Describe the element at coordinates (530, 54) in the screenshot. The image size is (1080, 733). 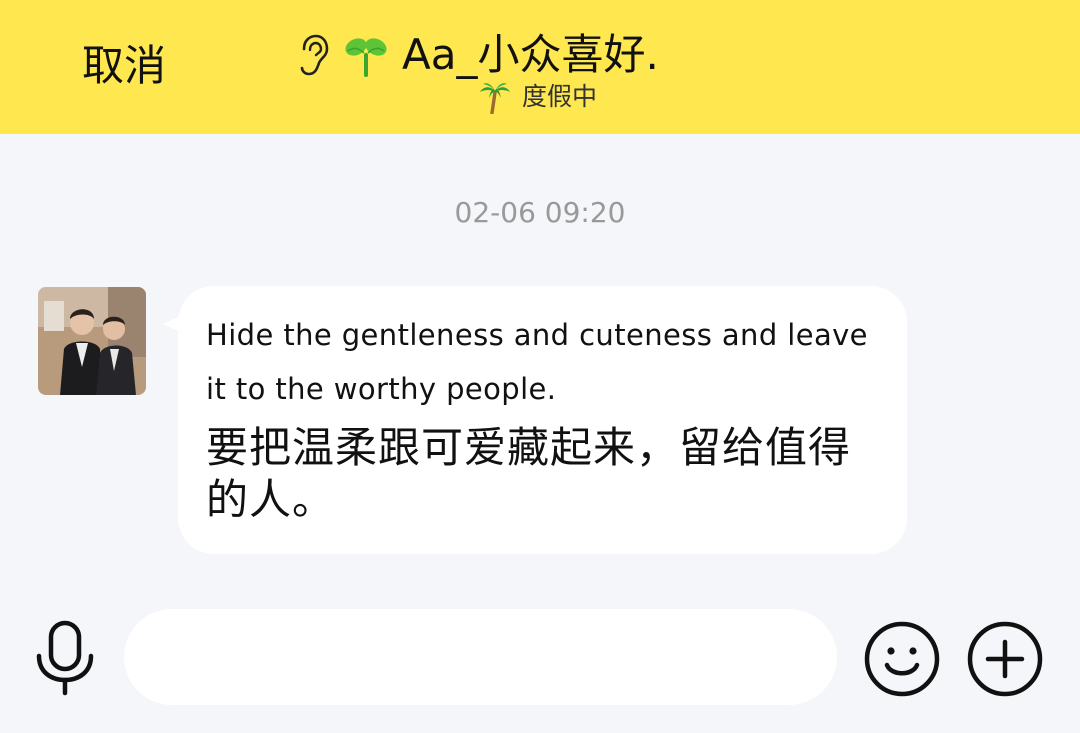
I see `contact-name: Aa_小众喜好.` at that location.